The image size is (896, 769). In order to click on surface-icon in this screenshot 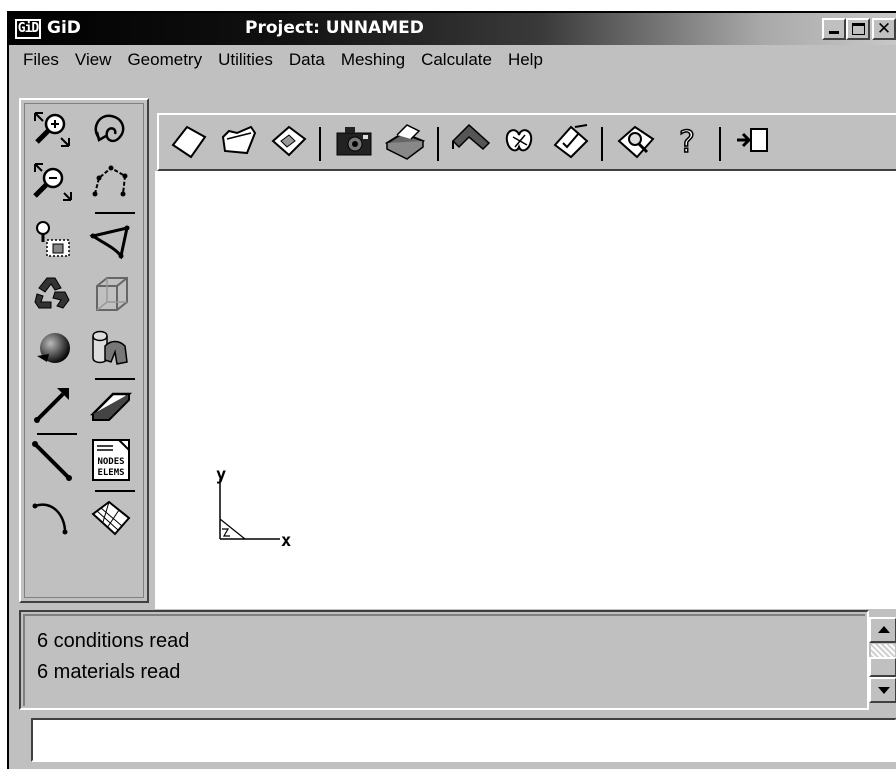, I will do `click(111, 240)`.